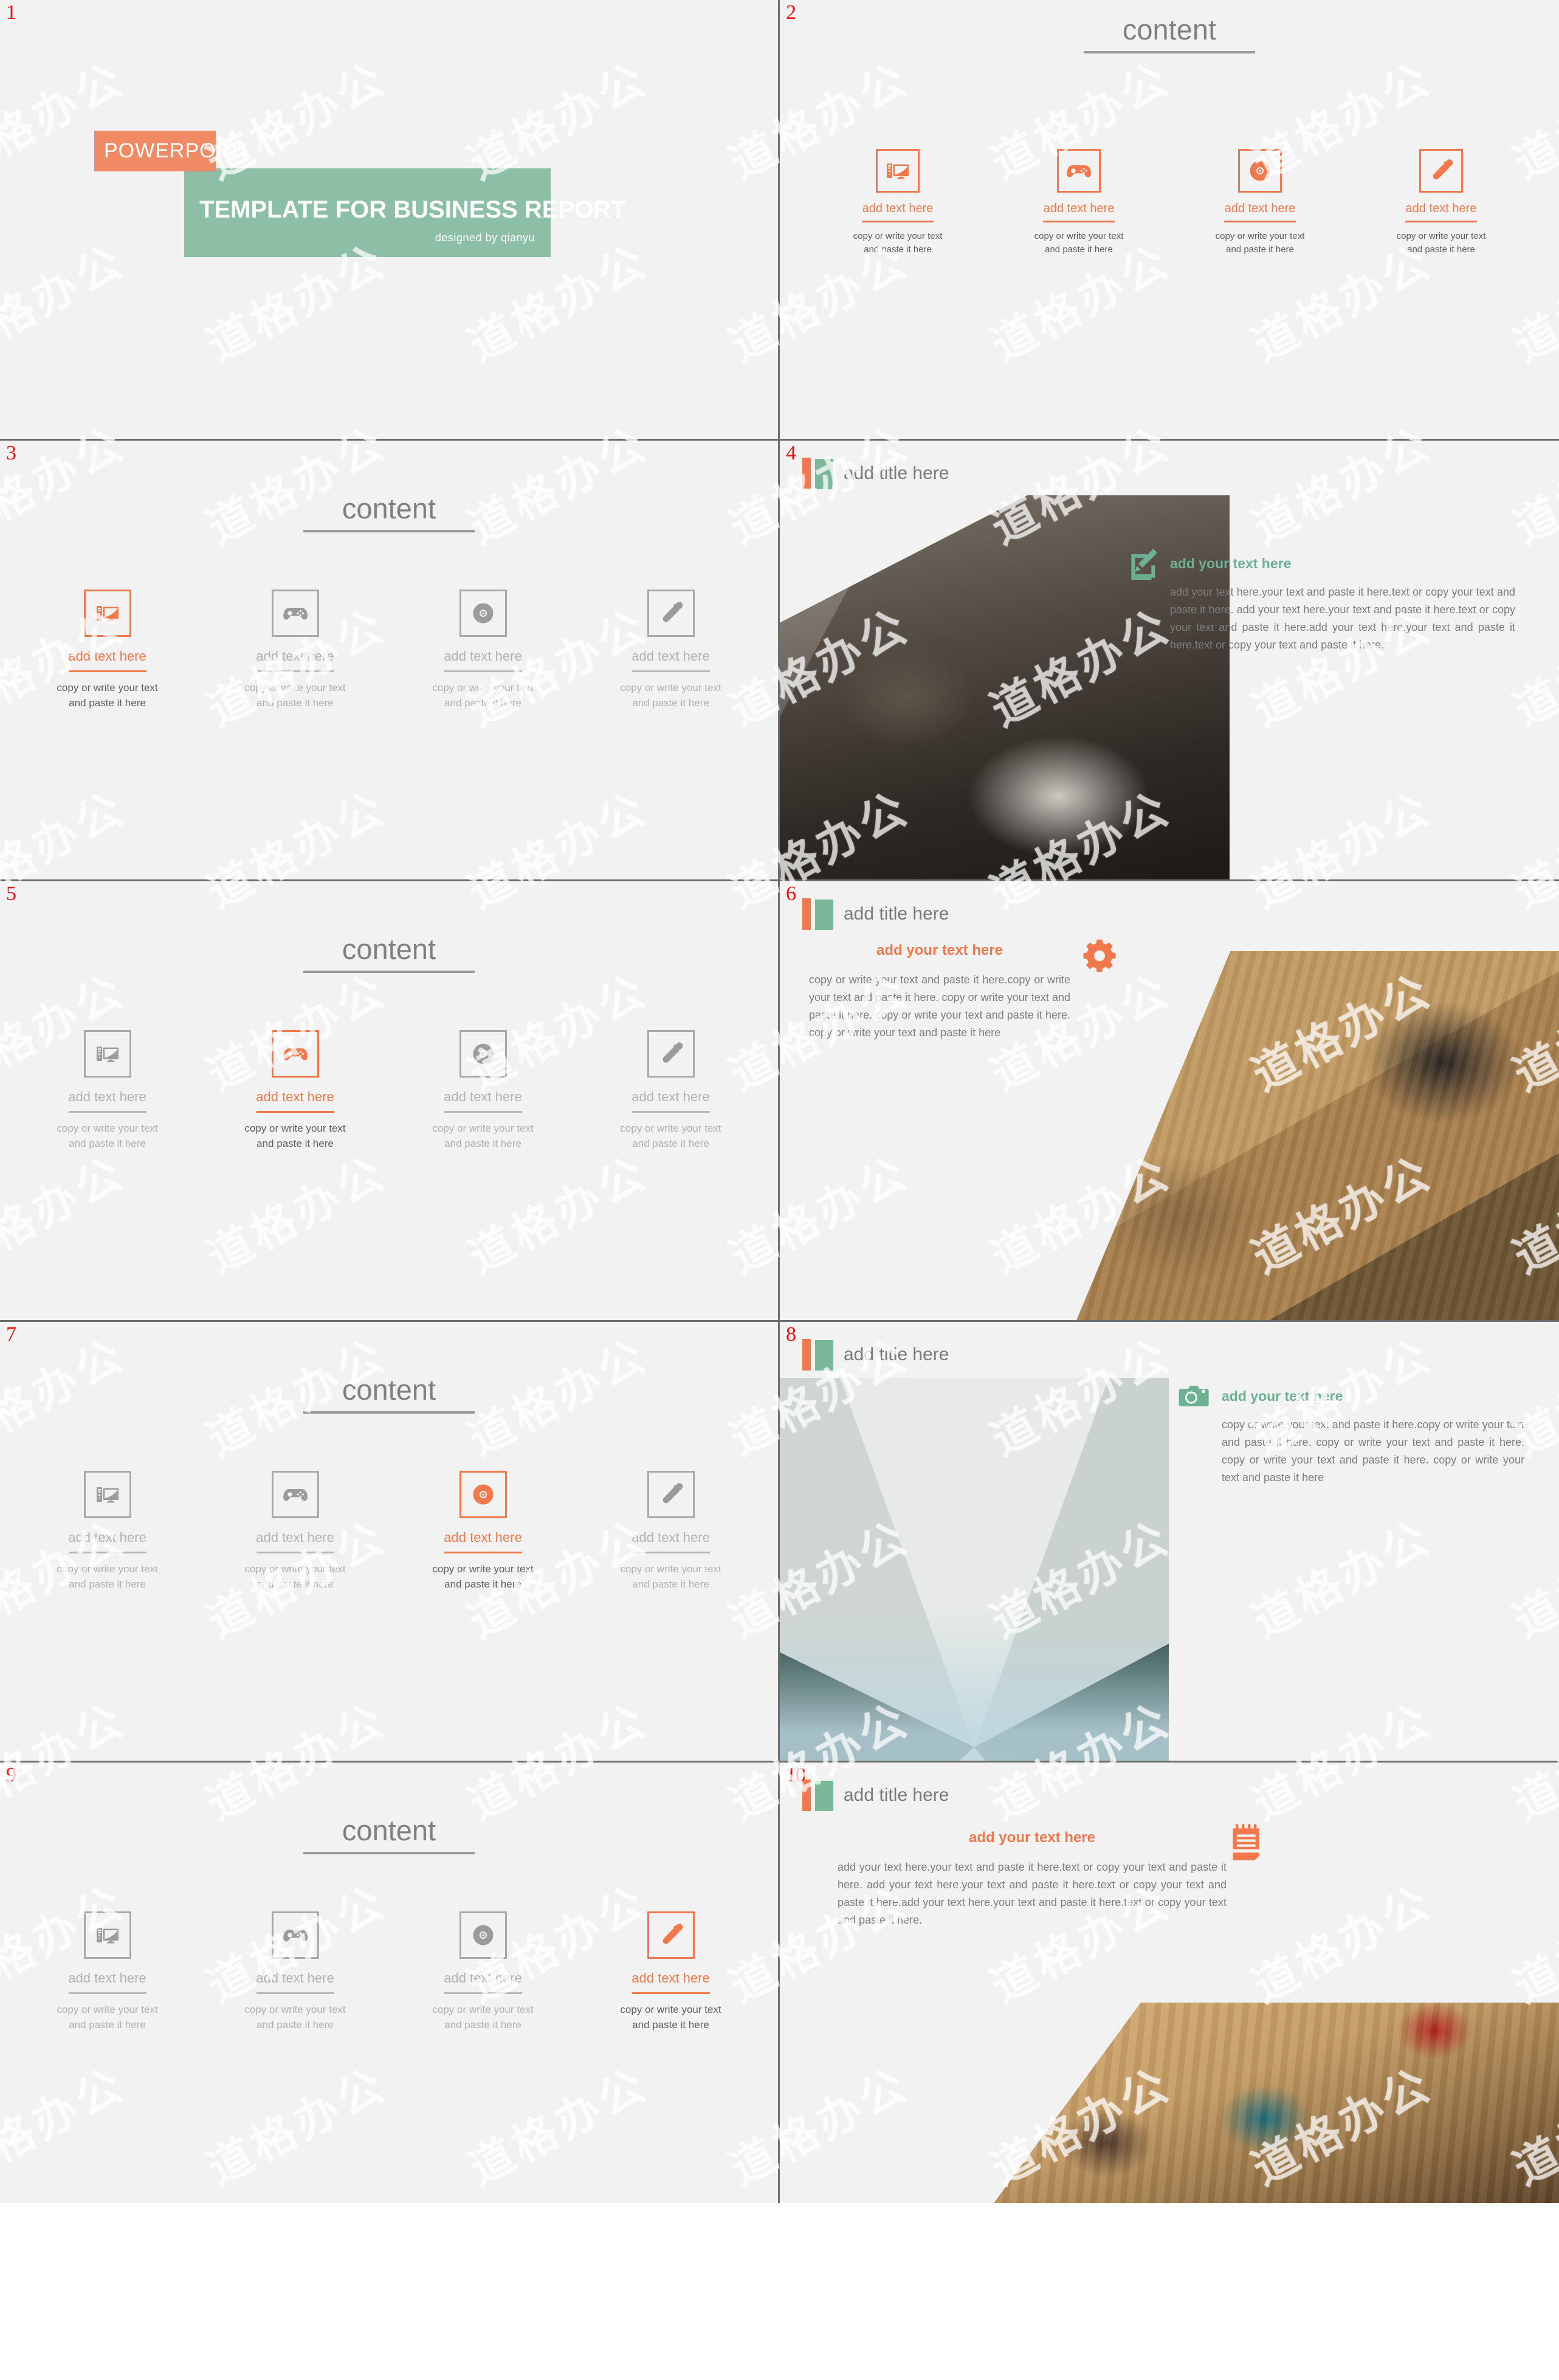  I want to click on camera-icon, so click(1194, 1396).